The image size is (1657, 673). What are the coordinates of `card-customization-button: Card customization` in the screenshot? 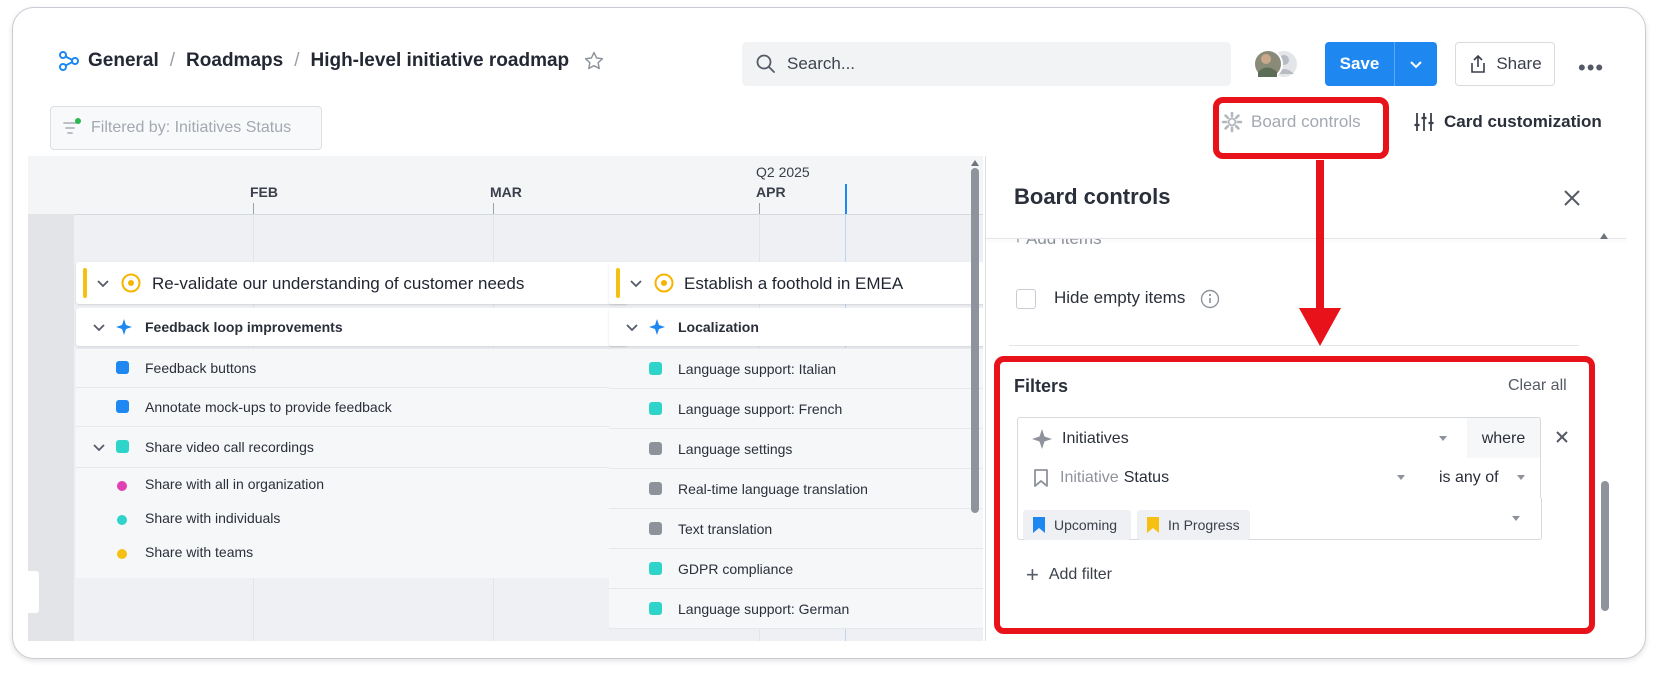 It's located at (1507, 122).